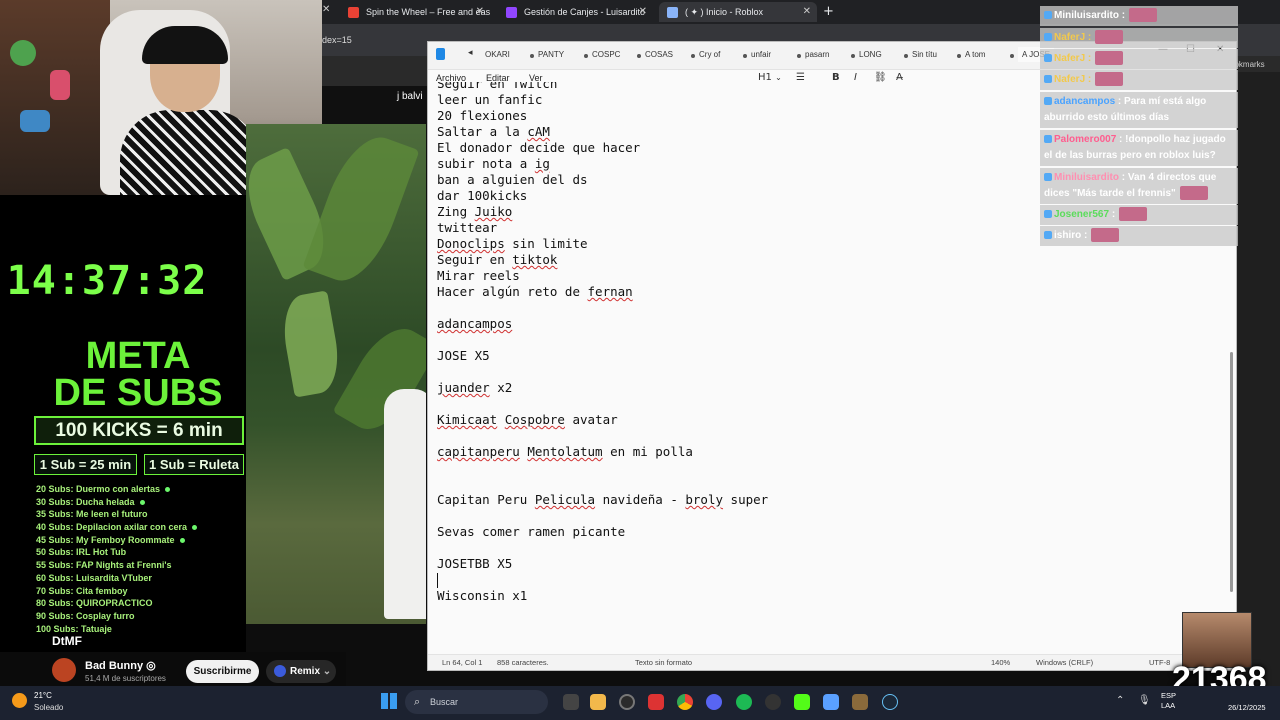  I want to click on taskbar-search-box, so click(476, 702).